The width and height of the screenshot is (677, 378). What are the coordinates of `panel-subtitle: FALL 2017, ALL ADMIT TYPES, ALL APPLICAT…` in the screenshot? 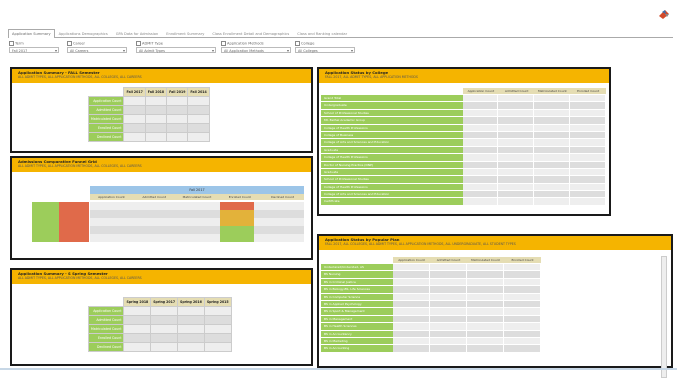 It's located at (371, 77).